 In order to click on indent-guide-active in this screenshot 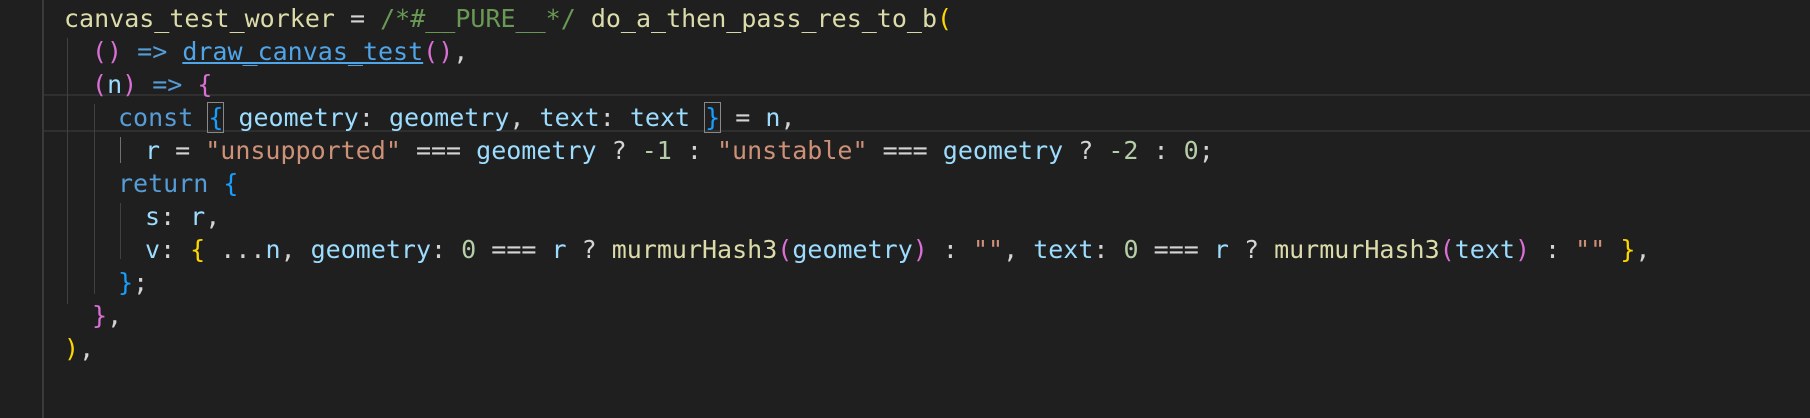, I will do `click(120, 150)`.